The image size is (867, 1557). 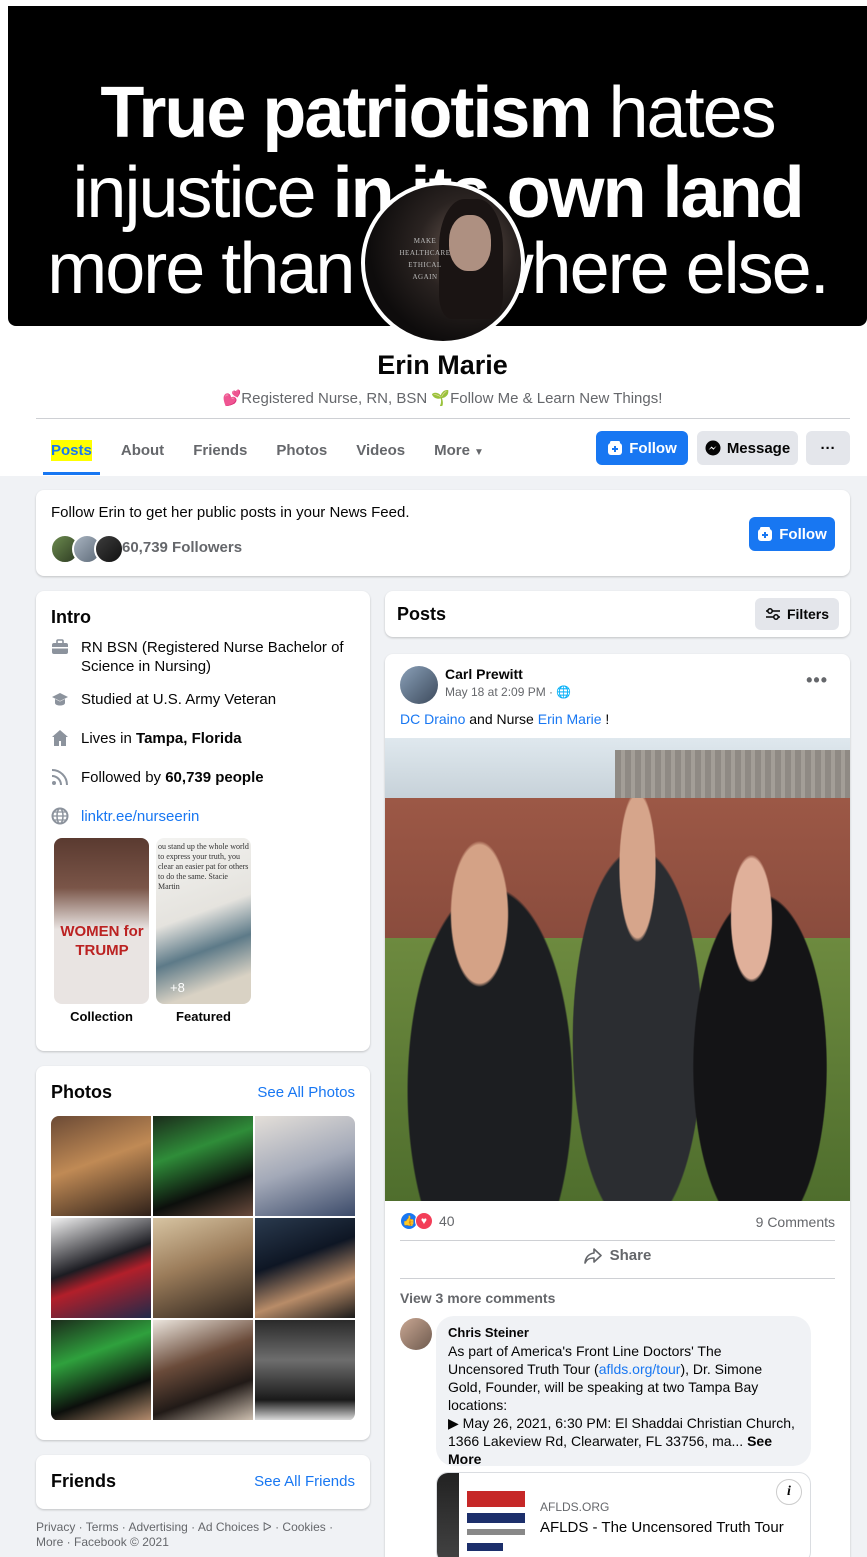 What do you see at coordinates (232, 398) in the screenshot?
I see `hearts-emoji-icon: 💕` at bounding box center [232, 398].